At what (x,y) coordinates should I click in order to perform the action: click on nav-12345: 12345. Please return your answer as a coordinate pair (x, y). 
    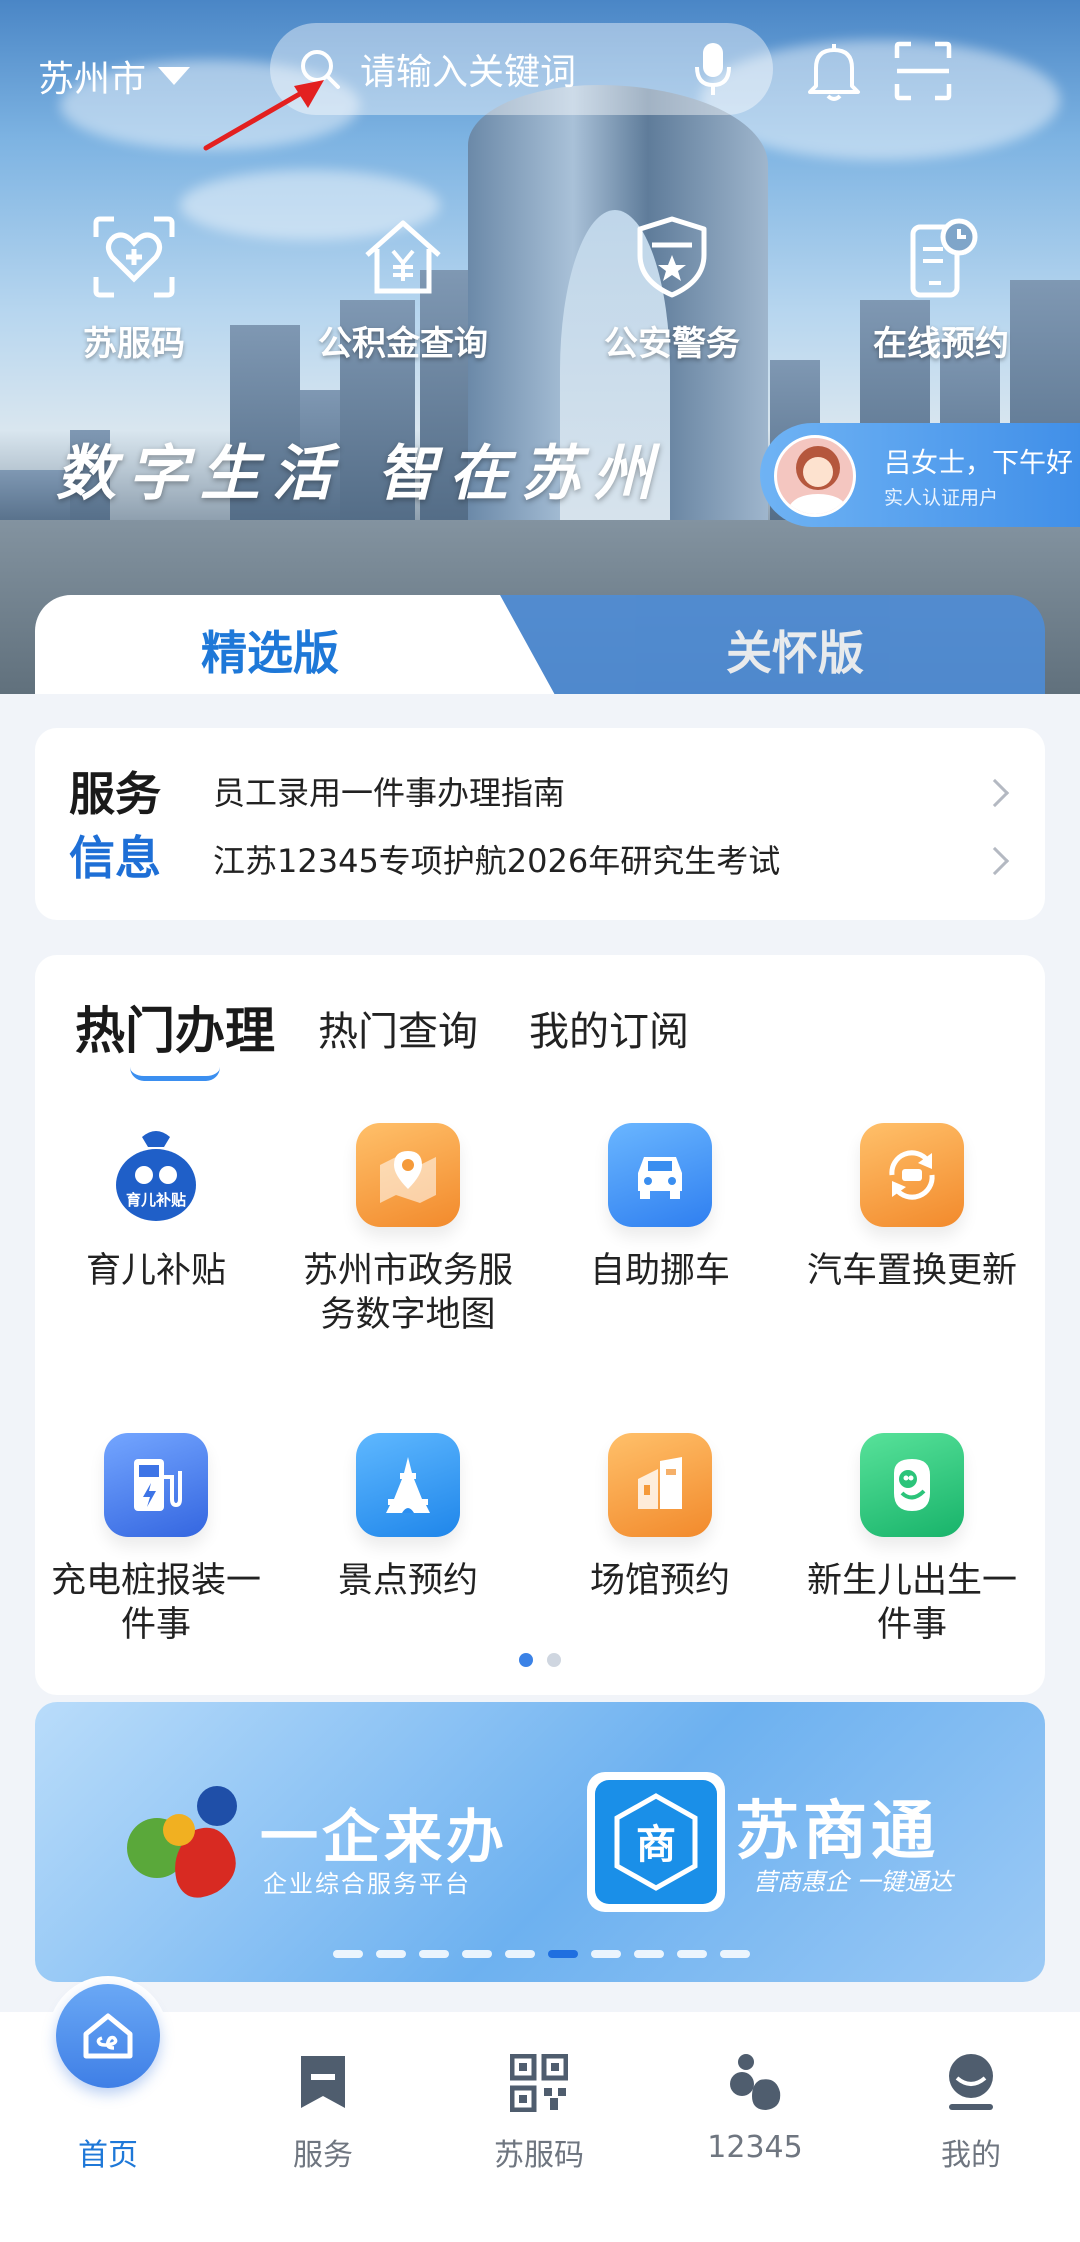
    Looking at the image, I should click on (755, 2103).